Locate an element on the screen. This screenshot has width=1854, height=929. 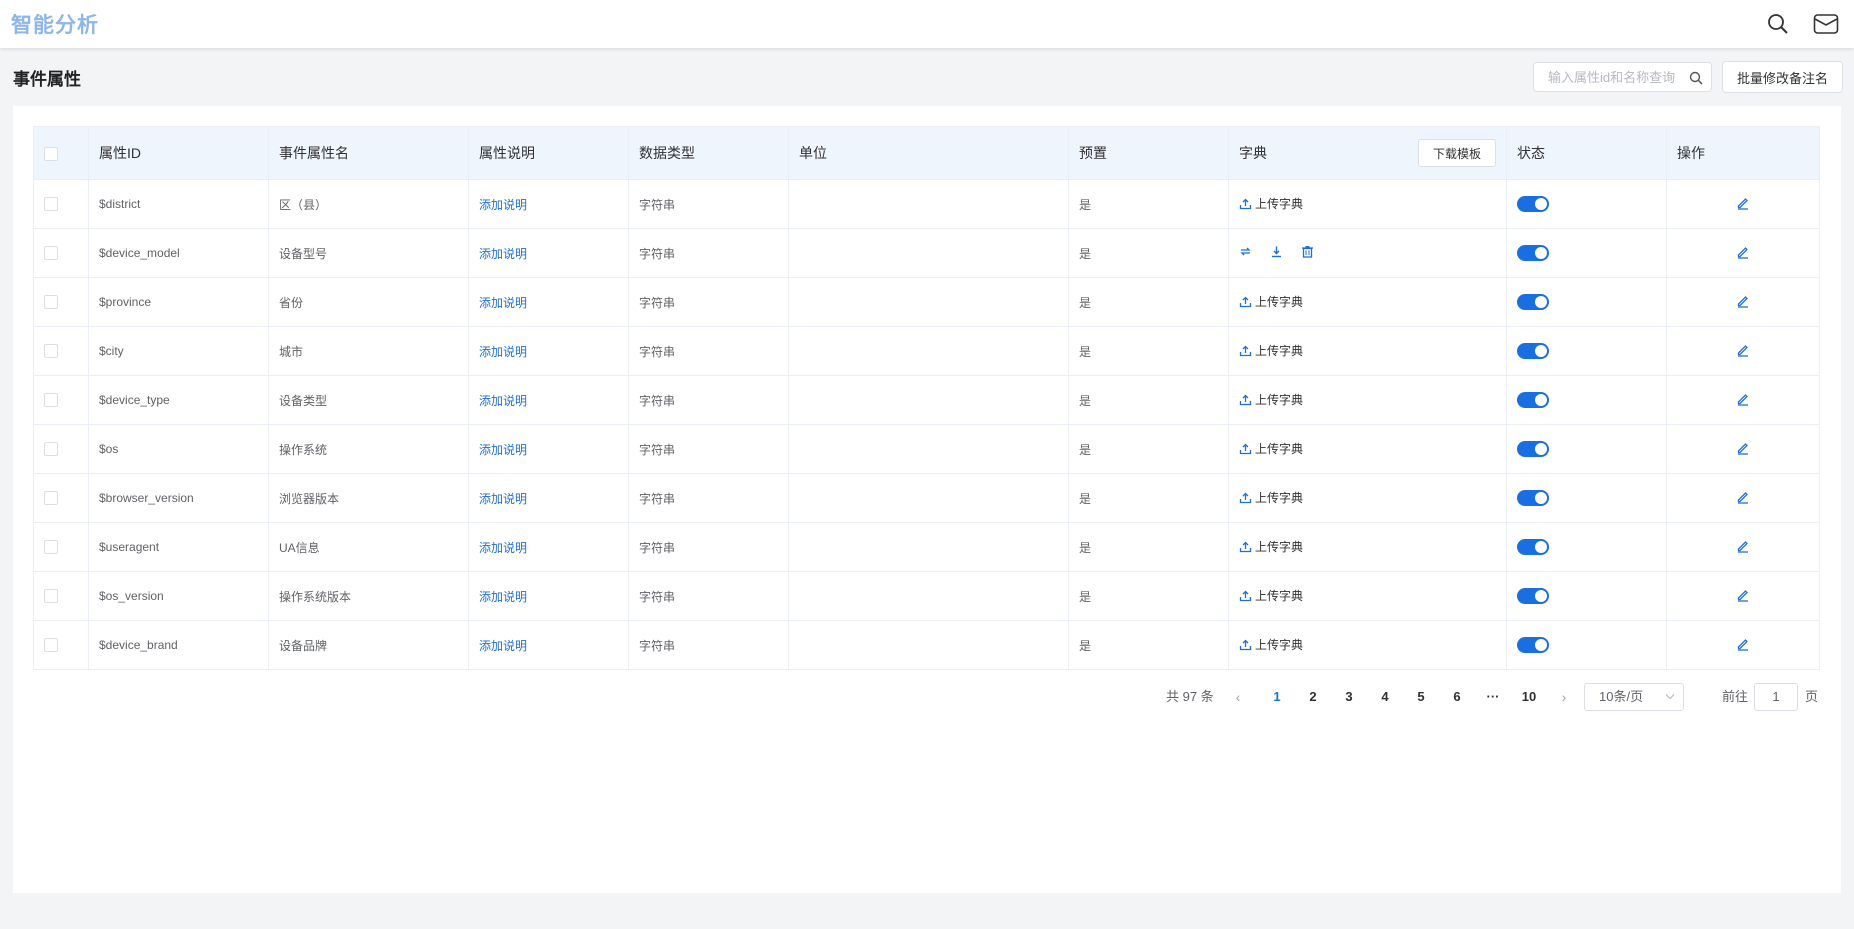
delete-dict-icon is located at coordinates (1307, 251).